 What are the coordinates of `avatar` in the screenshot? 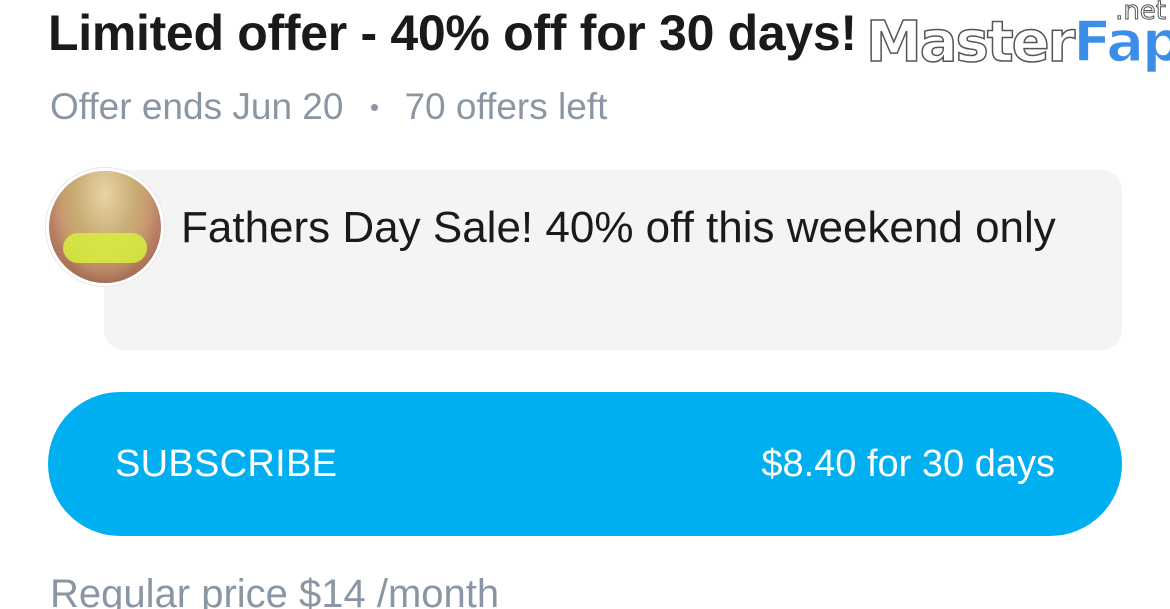 It's located at (105, 227).